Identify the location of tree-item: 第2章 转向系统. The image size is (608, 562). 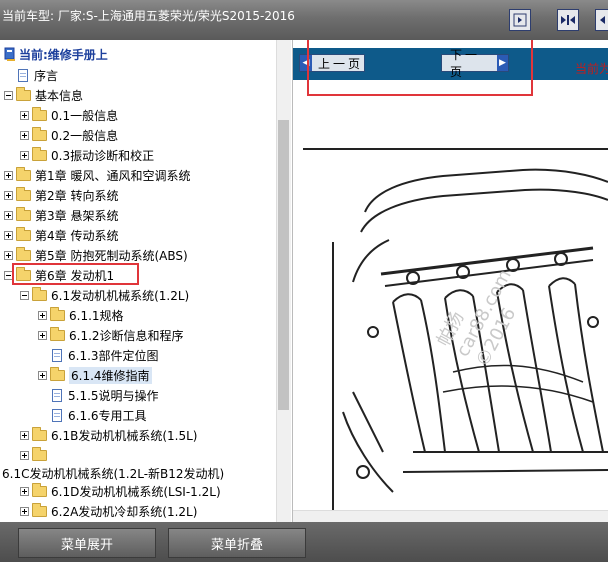
(61, 195).